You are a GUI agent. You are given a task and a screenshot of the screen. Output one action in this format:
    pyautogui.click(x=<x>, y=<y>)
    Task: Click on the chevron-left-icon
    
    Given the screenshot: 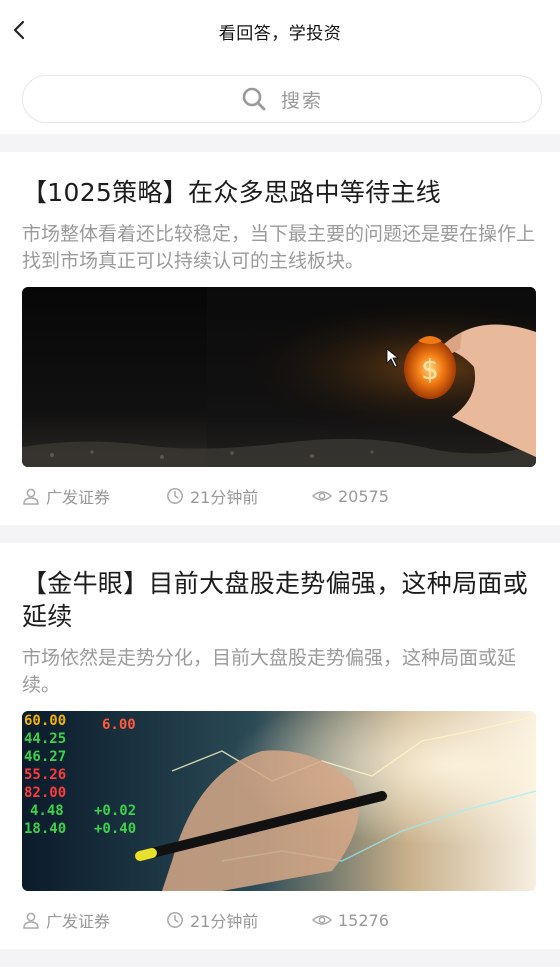 What is the action you would take?
    pyautogui.click(x=19, y=30)
    